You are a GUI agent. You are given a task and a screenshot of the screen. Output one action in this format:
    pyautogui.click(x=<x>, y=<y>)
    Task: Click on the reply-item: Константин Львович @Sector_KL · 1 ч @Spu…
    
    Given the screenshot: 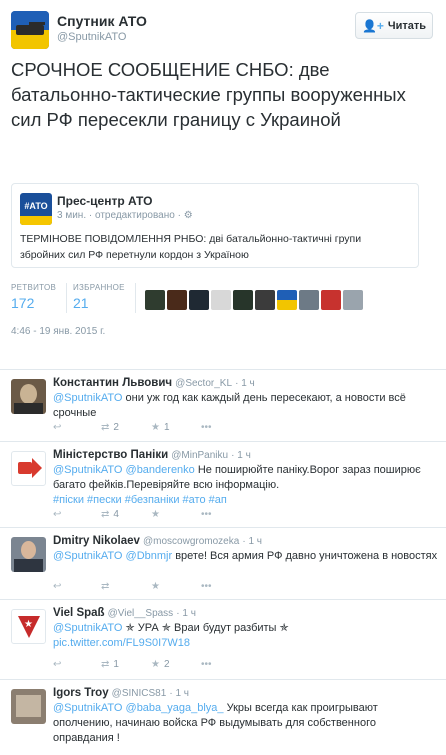 What is the action you would take?
    pyautogui.click(x=223, y=406)
    